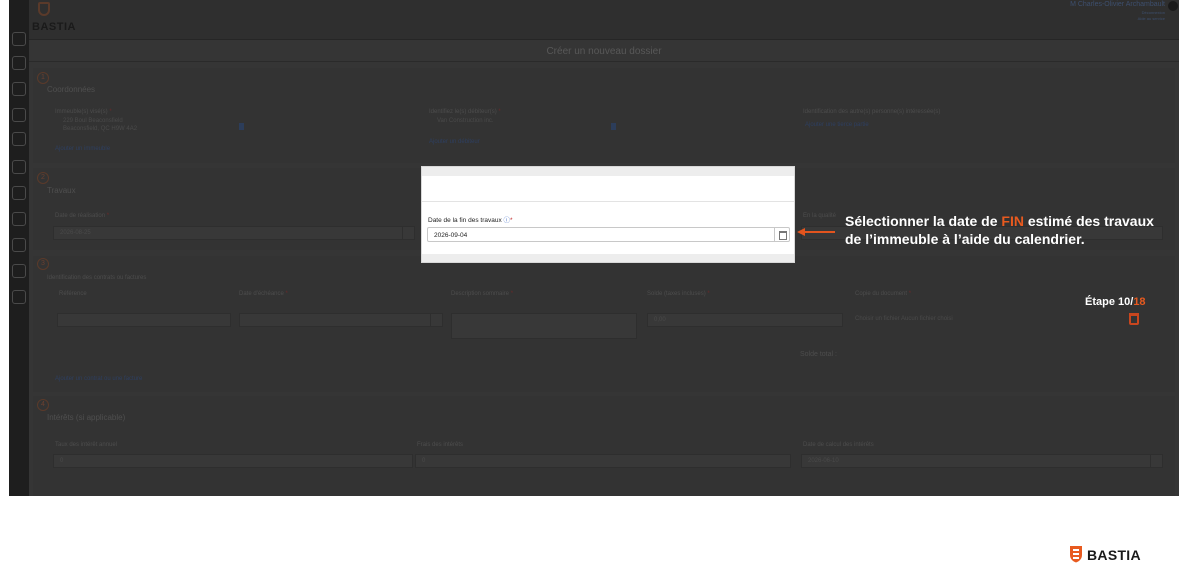 The width and height of the screenshot is (1188, 576). I want to click on immeuble-address-line1: 229 Boul Beaconsfield, so click(93, 121).